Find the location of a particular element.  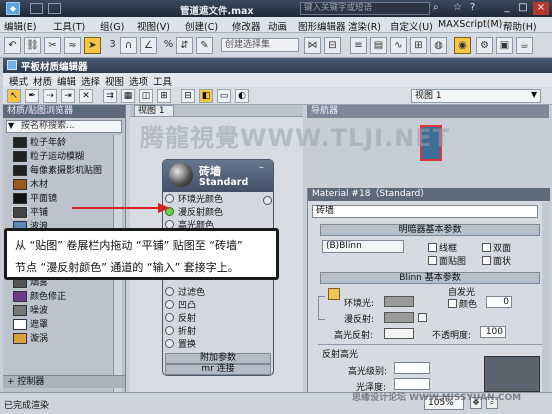

magnet-icon: ∩ is located at coordinates (128, 45).